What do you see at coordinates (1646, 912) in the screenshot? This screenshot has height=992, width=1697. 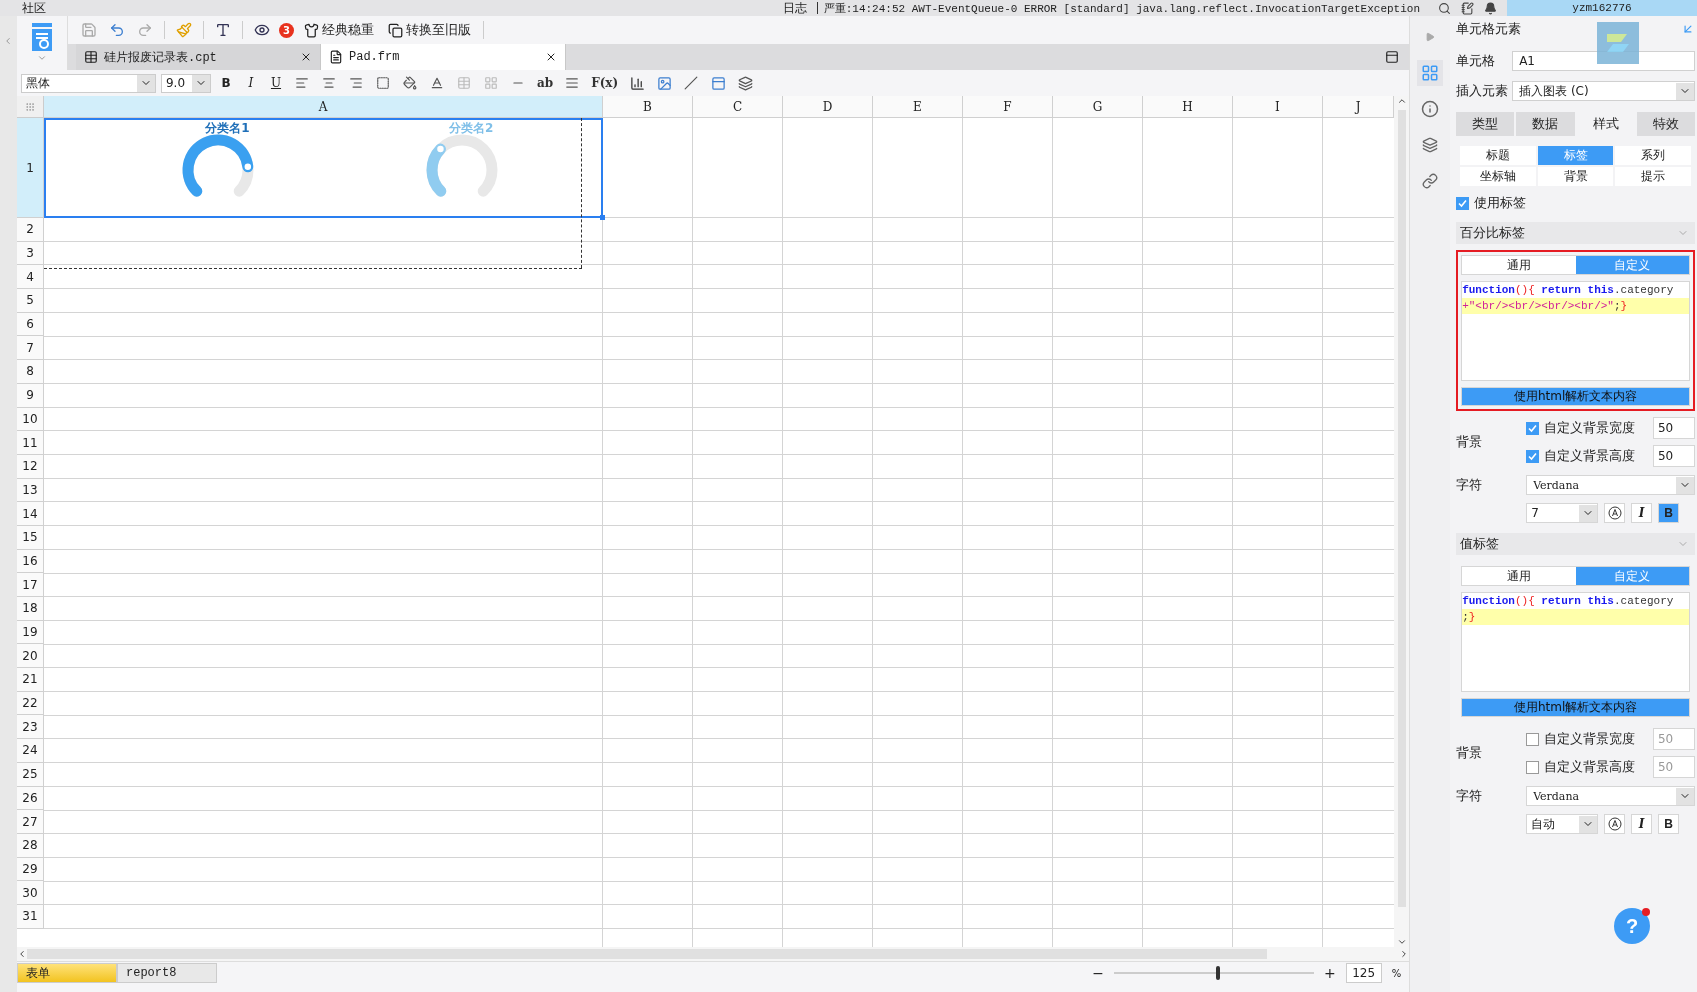 I see `notification-dot` at bounding box center [1646, 912].